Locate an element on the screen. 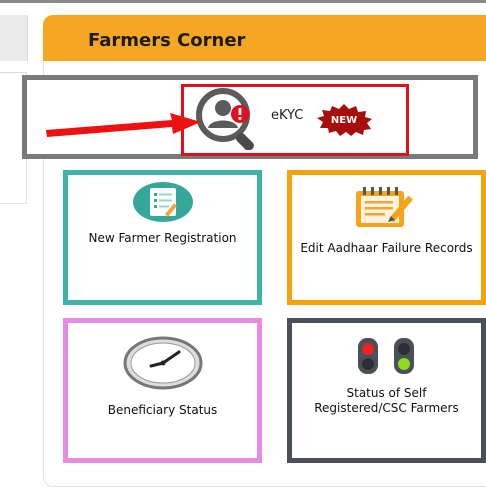 The height and width of the screenshot is (487, 486). edit-aadhaar-failure-label: Edit Aadhaar Failure Records is located at coordinates (386, 248).